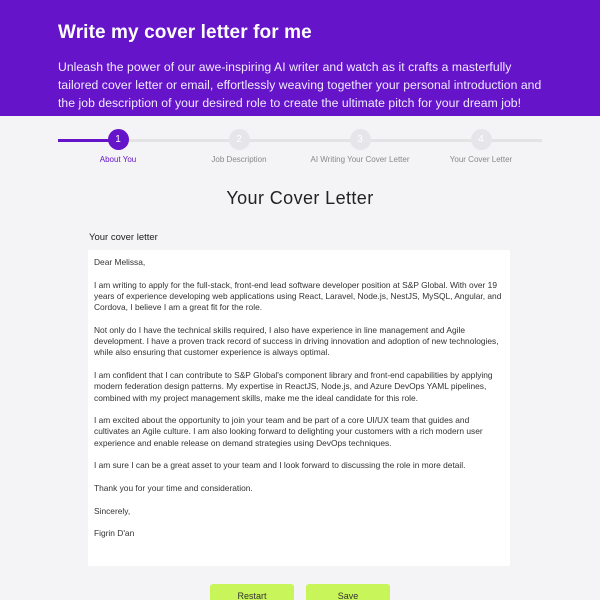 This screenshot has height=600, width=600. Describe the element at coordinates (118, 159) in the screenshot. I see `step-label: About You` at that location.